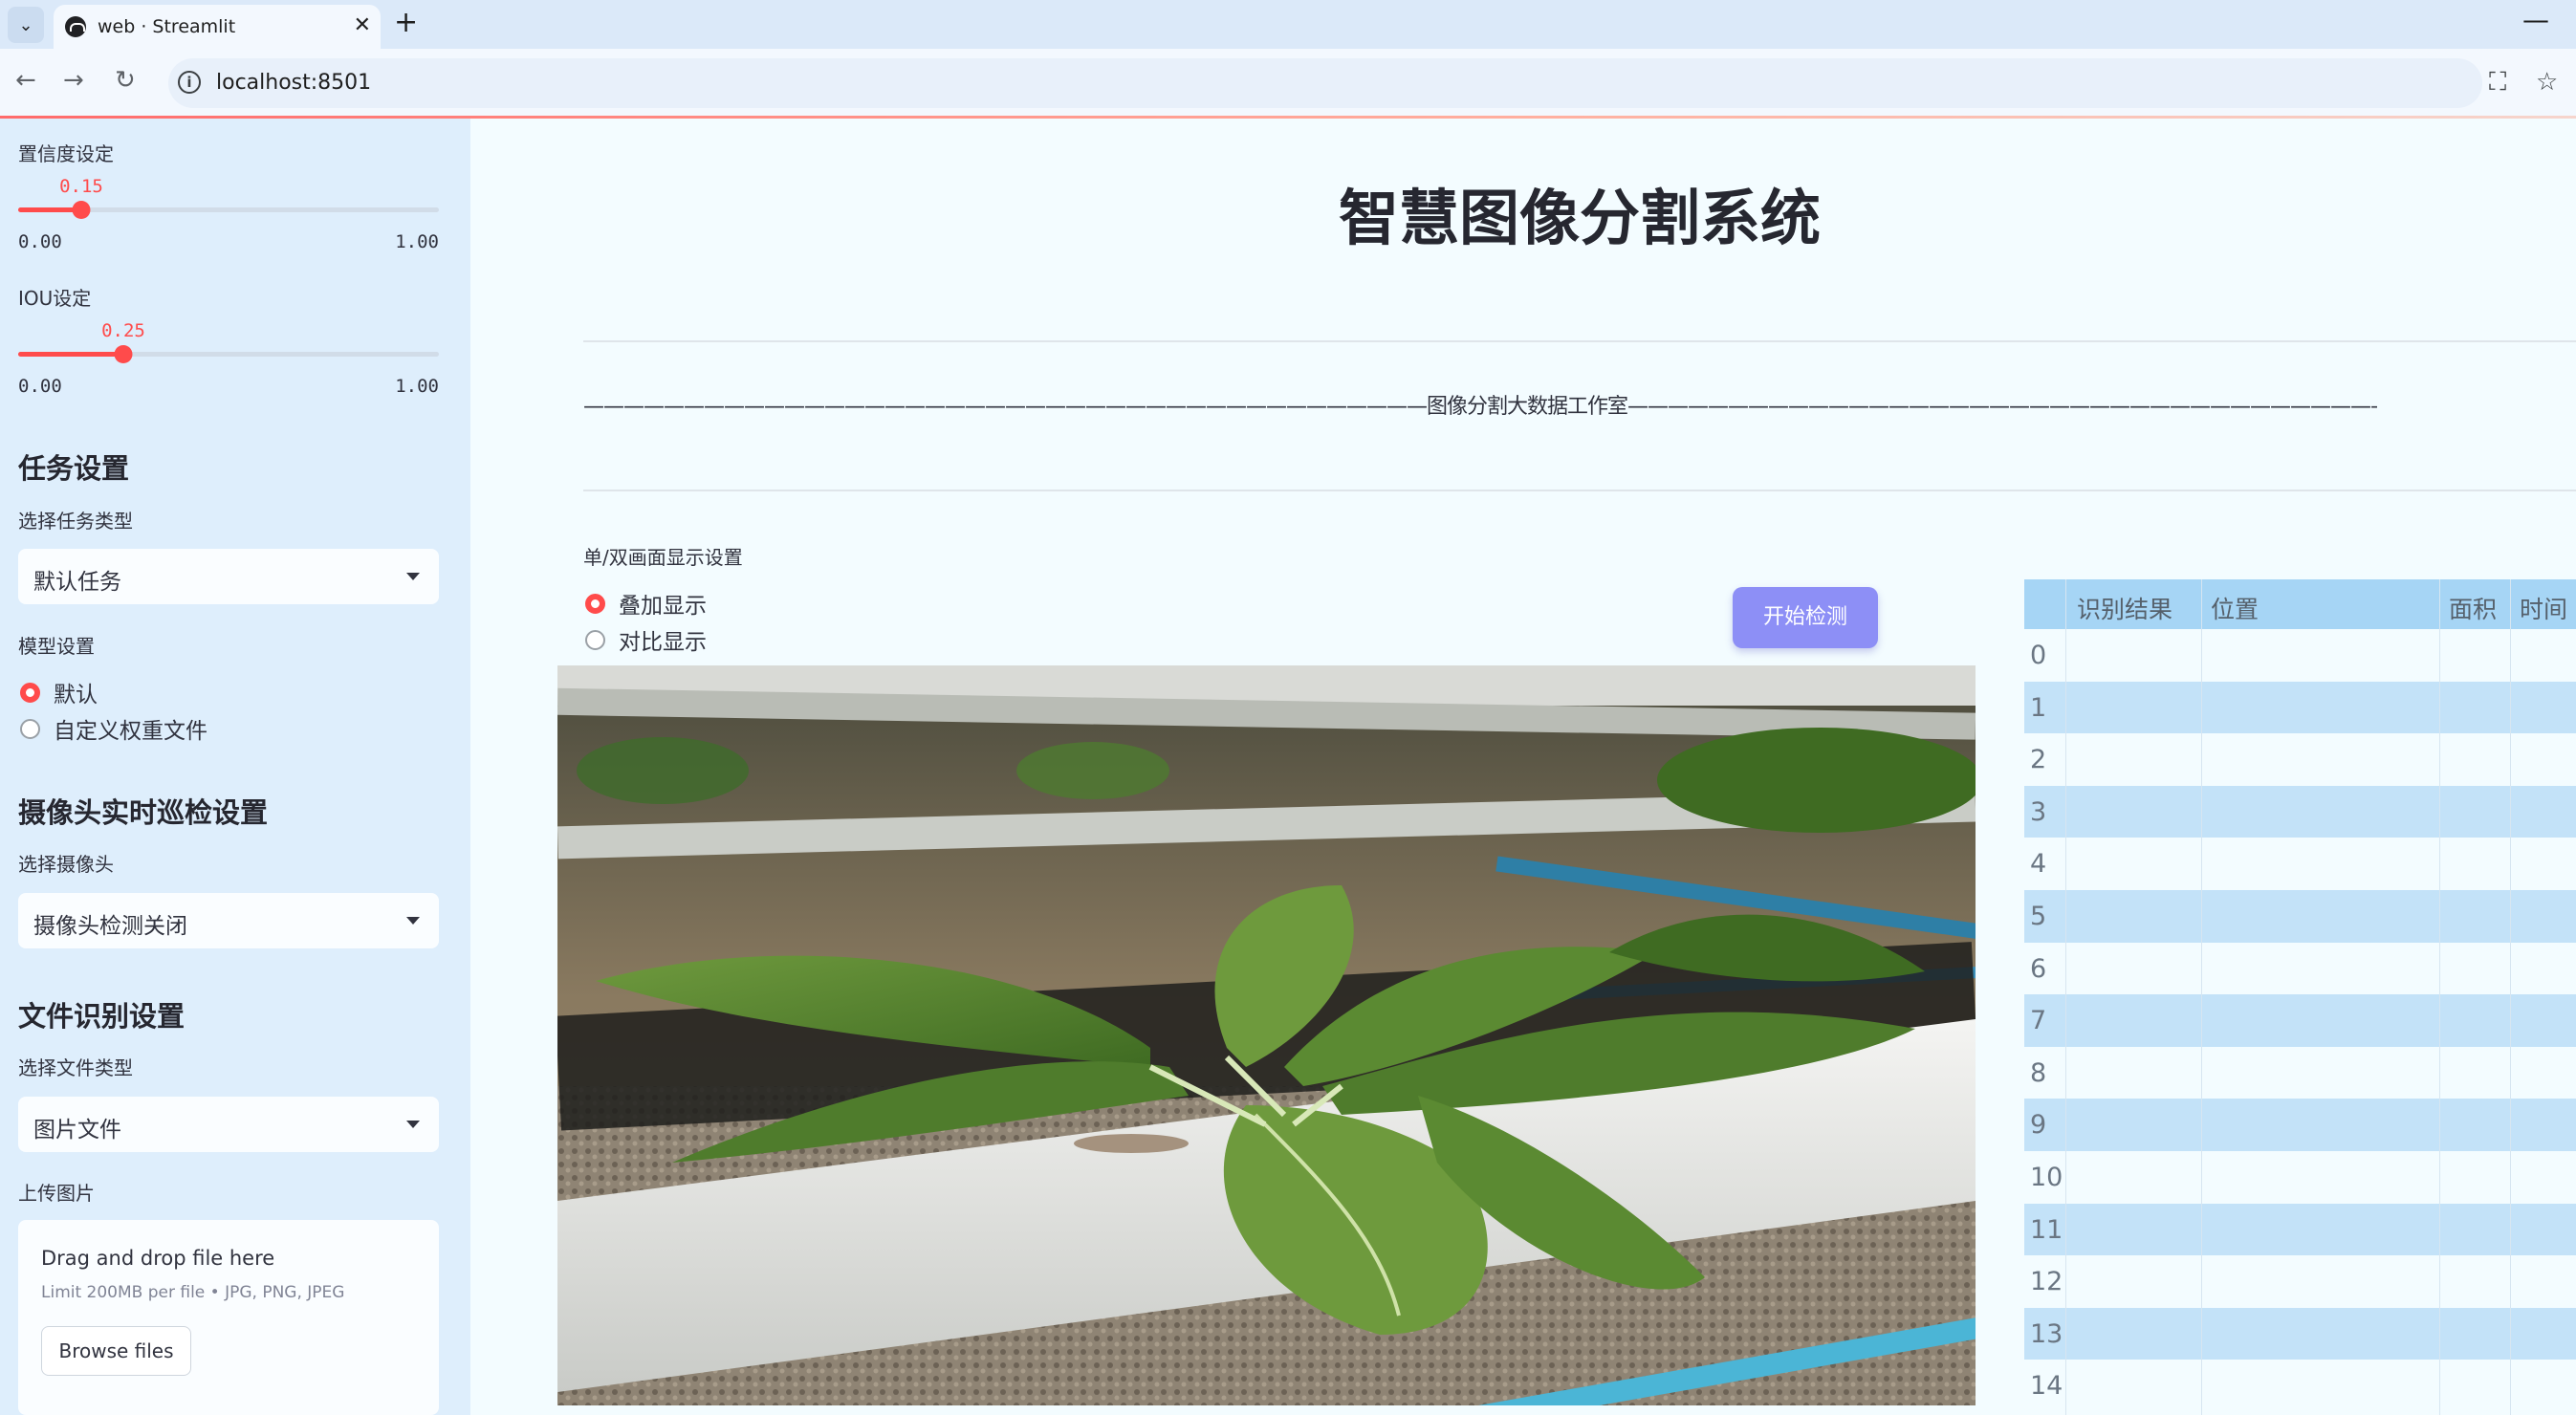  I want to click on chevron-down-icon: ⌄, so click(25, 24).